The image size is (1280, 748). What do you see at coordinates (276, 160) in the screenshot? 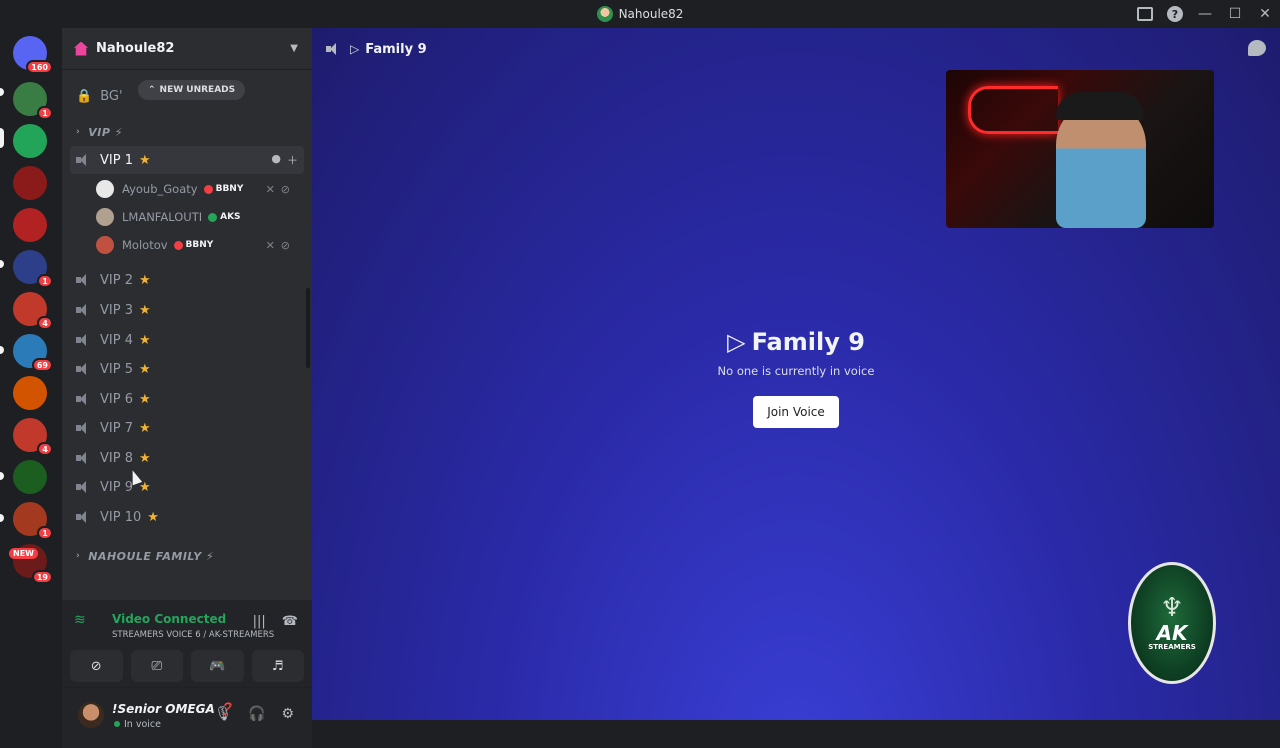
I see `chat-icon: ●` at bounding box center [276, 160].